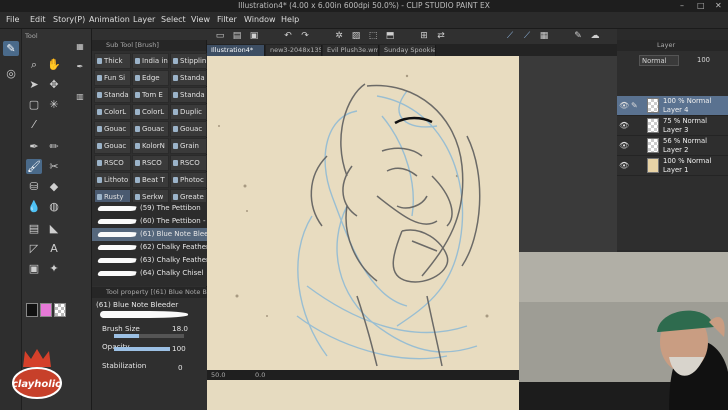 The image size is (728, 410). Describe the element at coordinates (150, 78) in the screenshot. I see `brush-cell: Edge` at that location.